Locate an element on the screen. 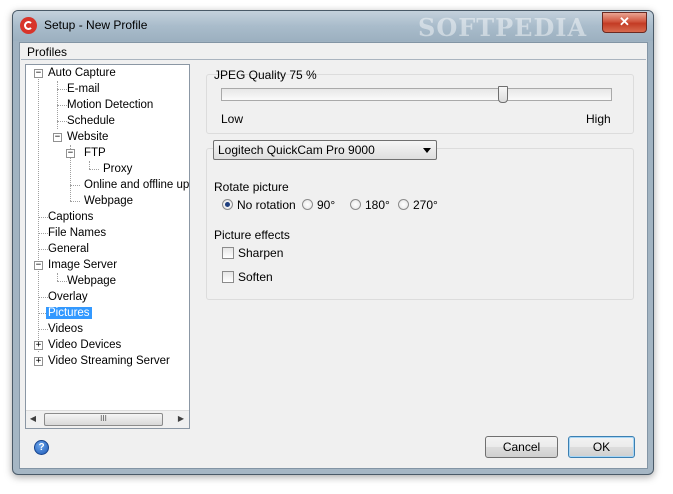  app-logo-icon is located at coordinates (28, 25).